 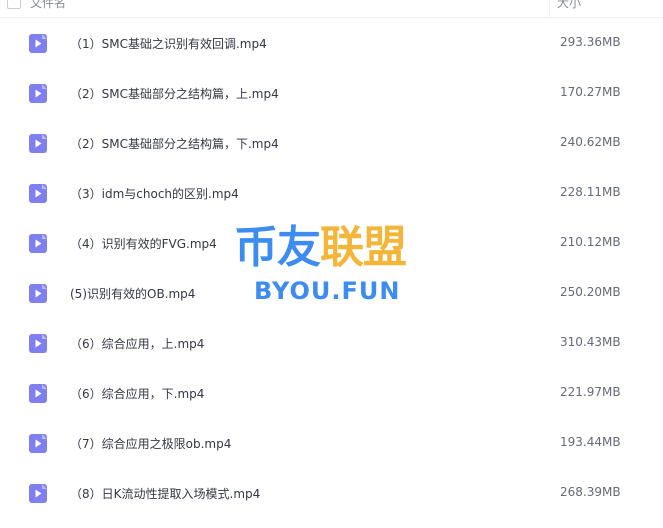 What do you see at coordinates (174, 93) in the screenshot?
I see `file-name: （2）SMC基础部分之结构篇，上.mp4` at bounding box center [174, 93].